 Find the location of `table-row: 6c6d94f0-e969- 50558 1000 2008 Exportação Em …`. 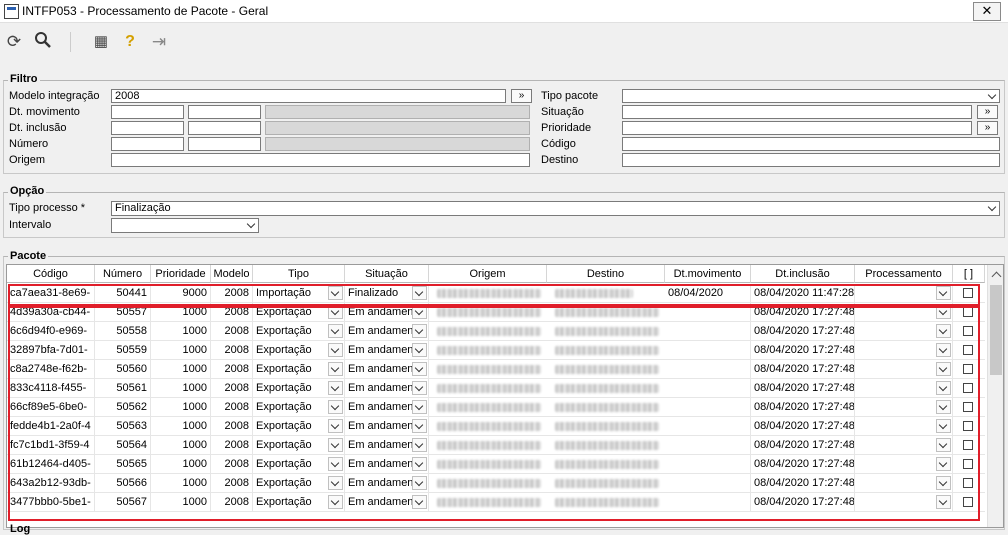

table-row: 6c6d94f0-e969- 50558 1000 2008 Exportação Em … is located at coordinates (496, 331).